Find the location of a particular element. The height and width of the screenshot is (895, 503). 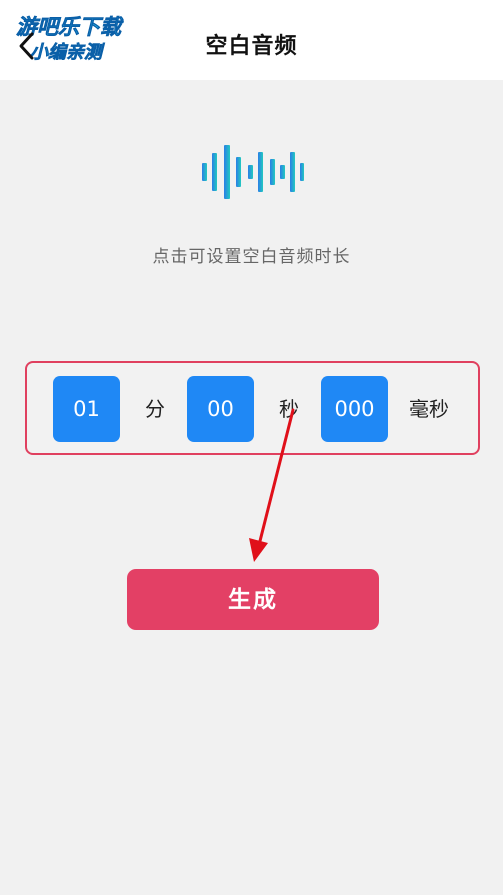

milliseconds-field: 000 is located at coordinates (354, 409).